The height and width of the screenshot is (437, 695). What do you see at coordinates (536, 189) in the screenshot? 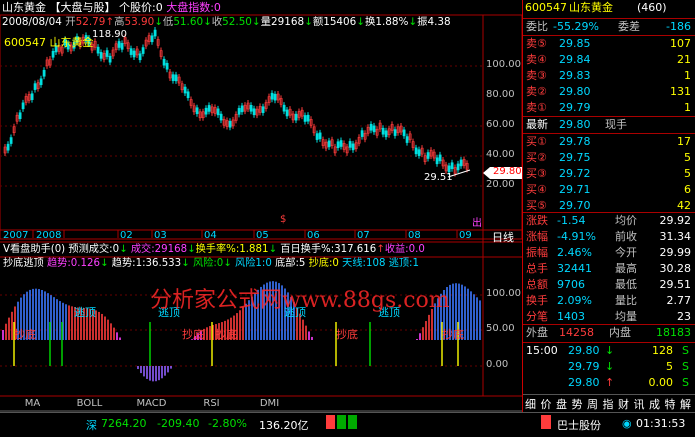
I see `bid-row-label: 买④` at bounding box center [536, 189].